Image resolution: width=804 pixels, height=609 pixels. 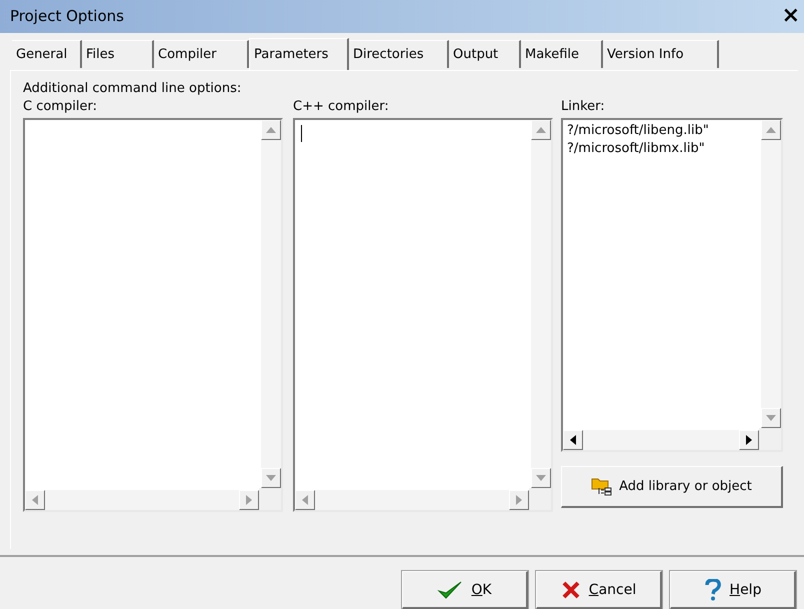 What do you see at coordinates (583, 106) in the screenshot?
I see `field-label: Linker:` at bounding box center [583, 106].